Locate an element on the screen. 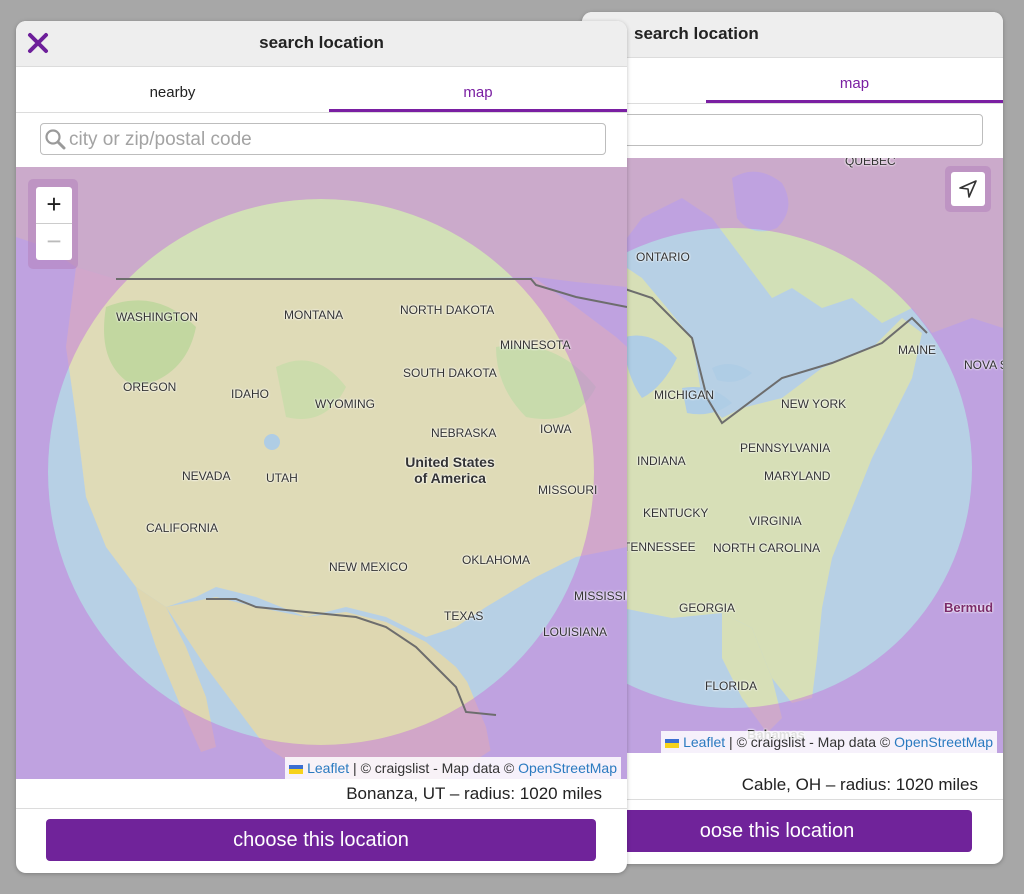 The image size is (1024, 894). label-florida: FLORIDA is located at coordinates (731, 686).